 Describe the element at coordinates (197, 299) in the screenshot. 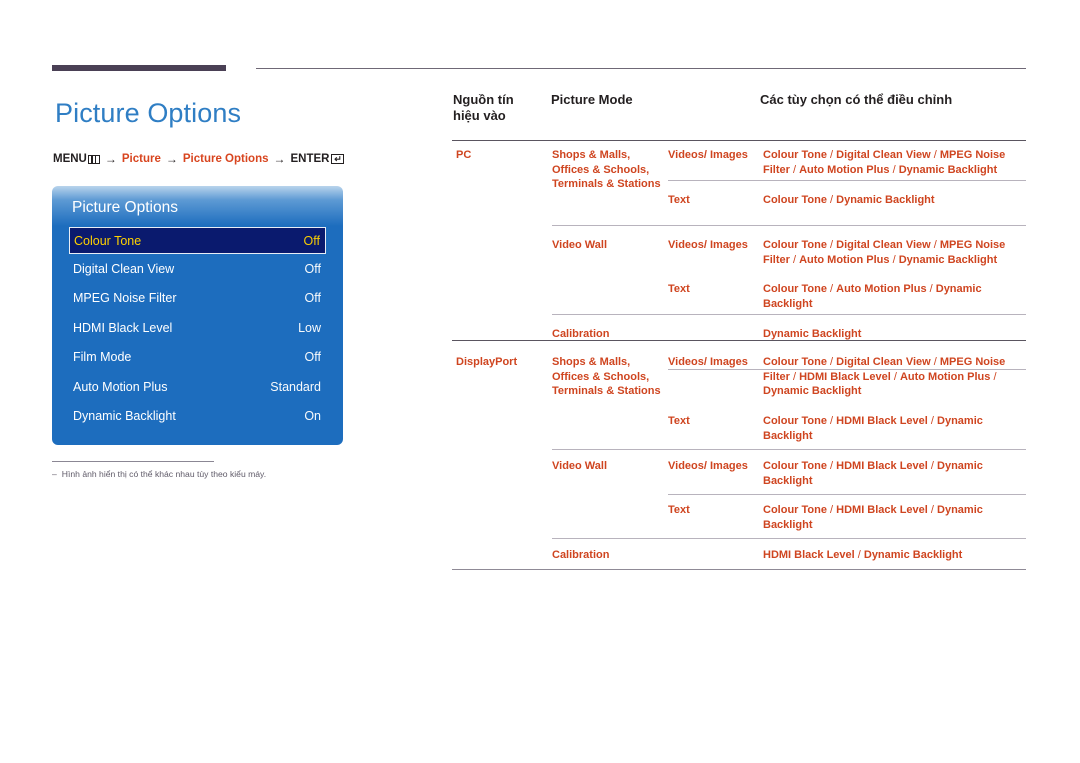

I see `osd-item-mpeg-noise-filter: MPEG Noise Filter Off` at that location.